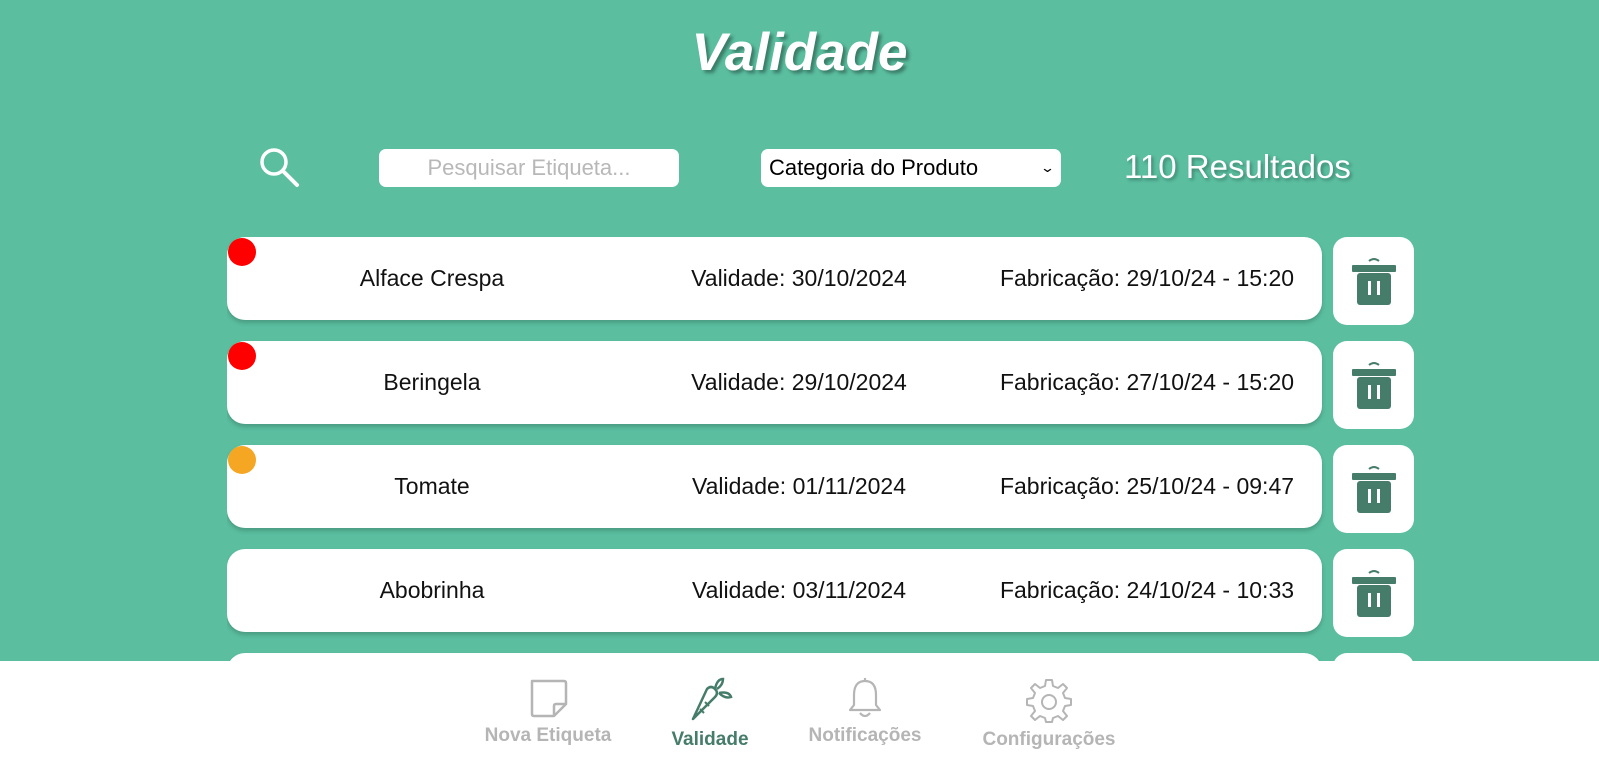  Describe the element at coordinates (529, 168) in the screenshot. I see `search-input` at that location.